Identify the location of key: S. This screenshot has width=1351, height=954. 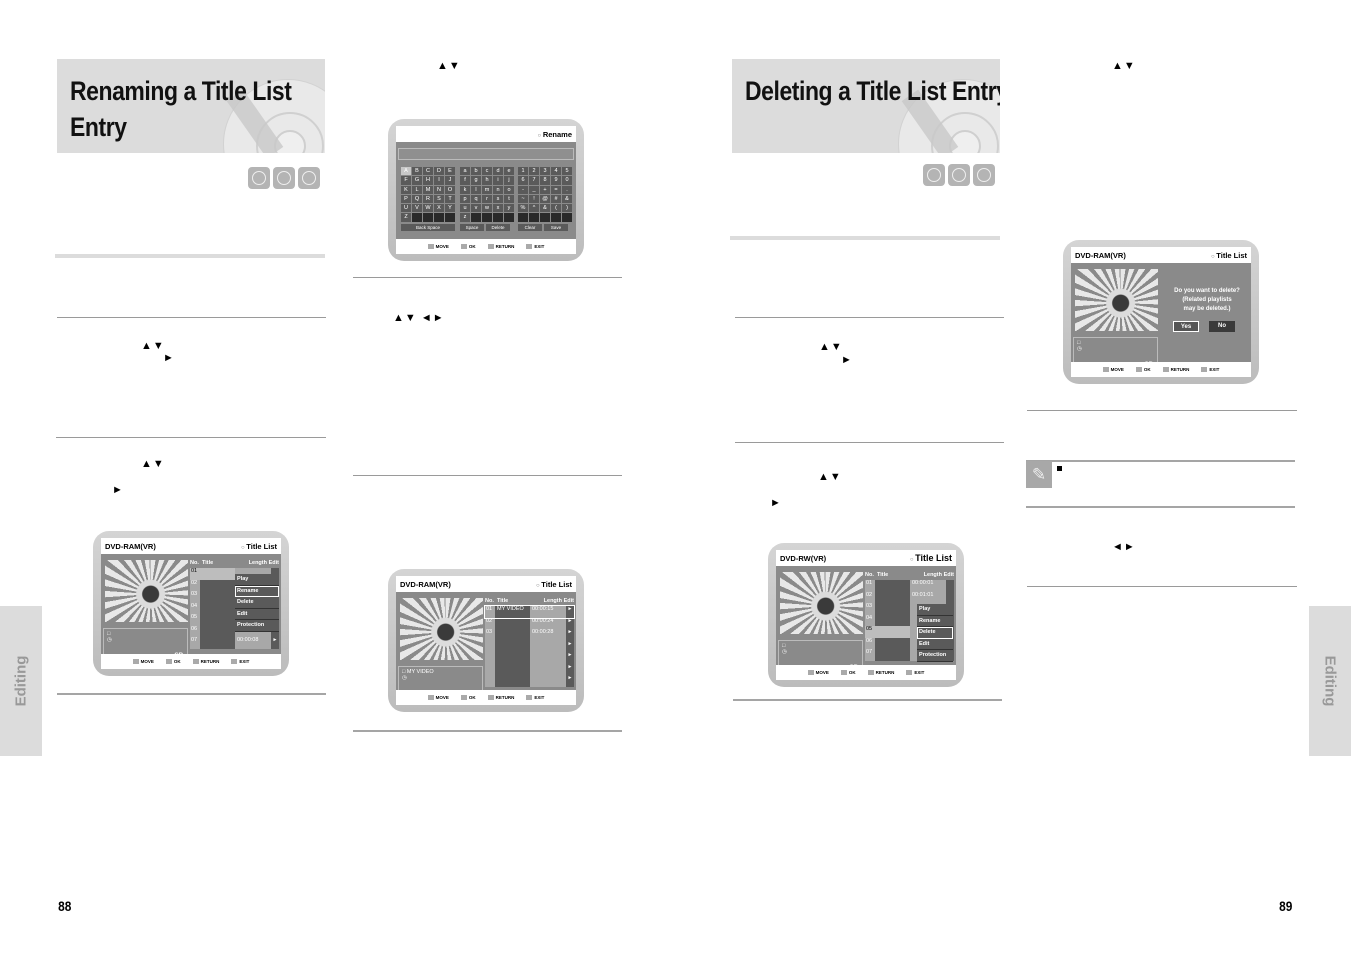
(439, 199).